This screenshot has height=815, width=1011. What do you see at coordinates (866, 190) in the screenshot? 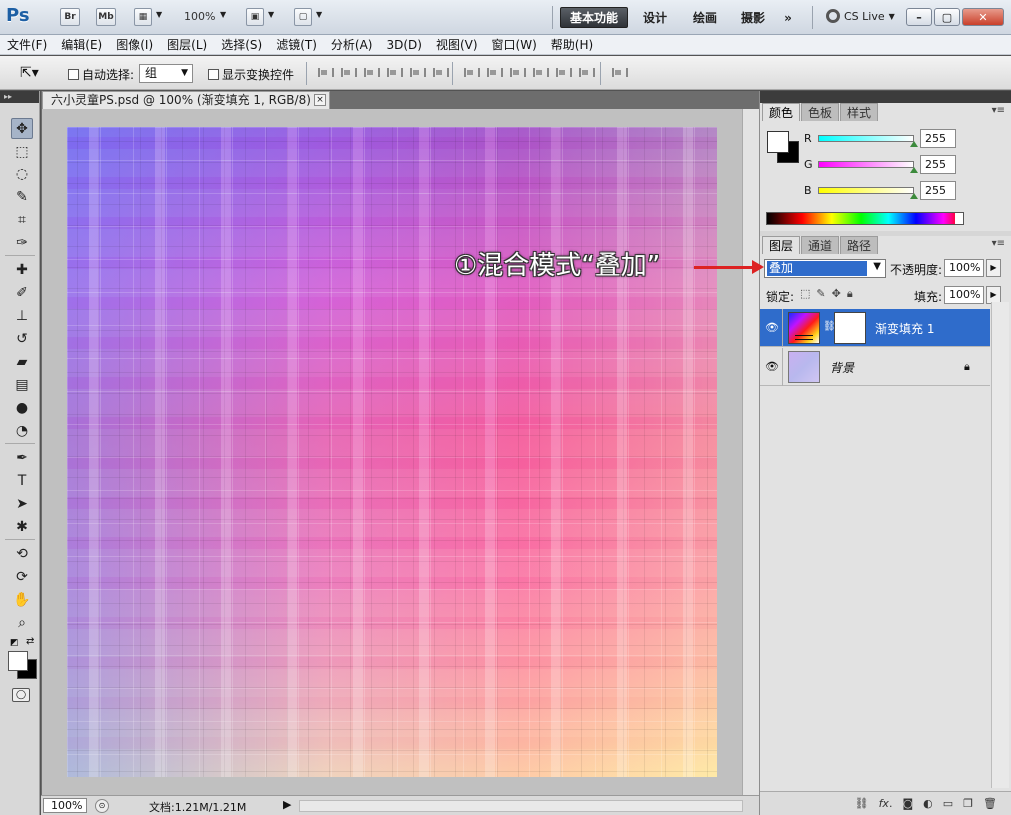
I see `blue-slider-track` at bounding box center [866, 190].